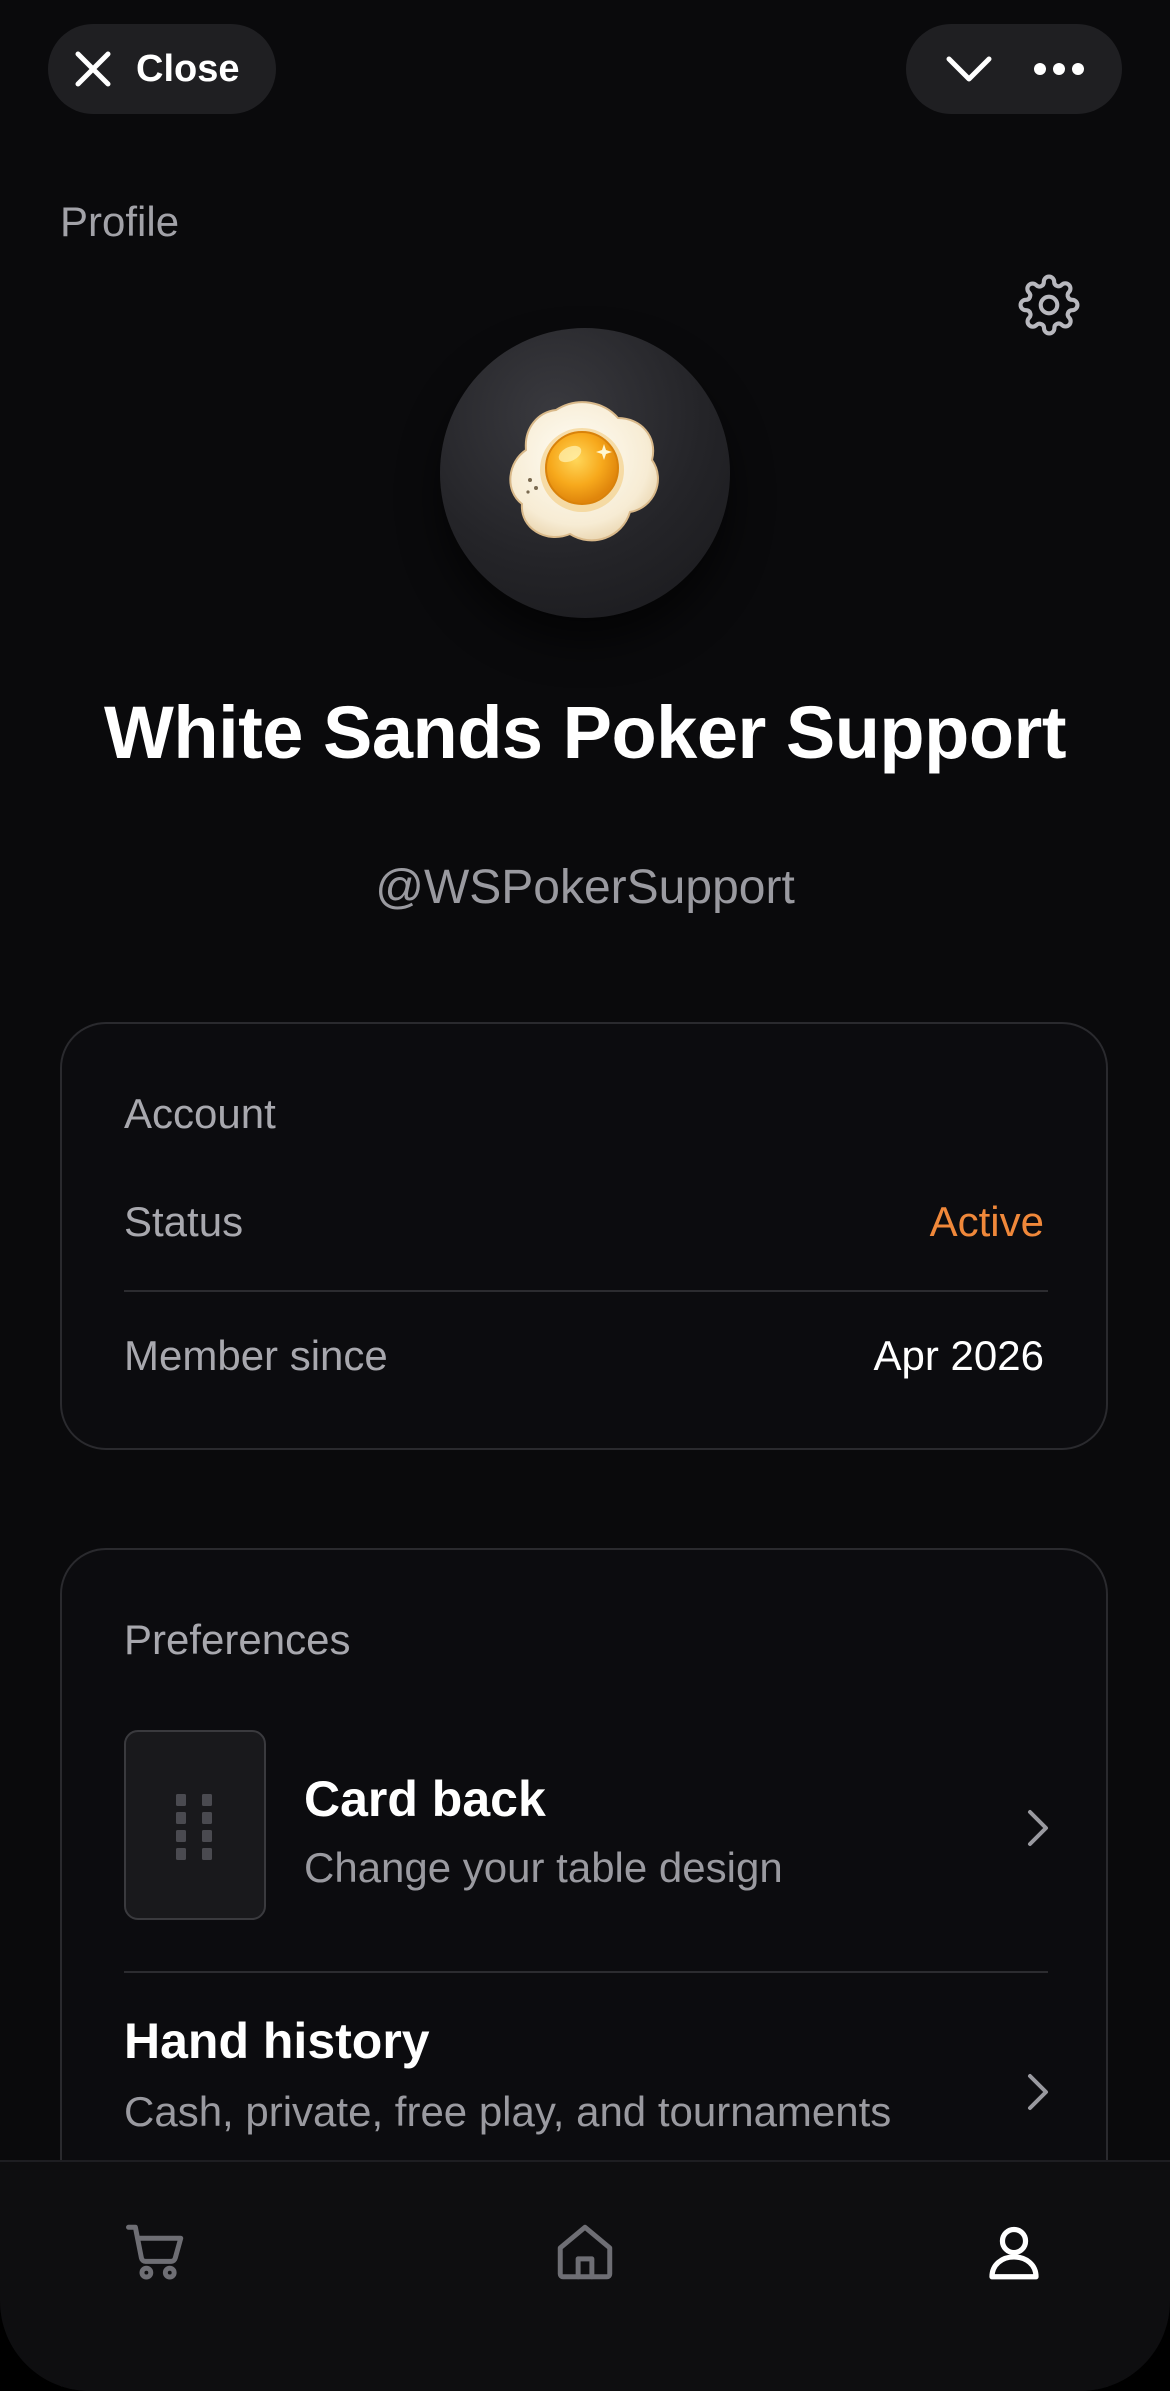 This screenshot has height=2391, width=1170. What do you see at coordinates (237, 1639) in the screenshot?
I see `preferences-card-title: Preferences` at bounding box center [237, 1639].